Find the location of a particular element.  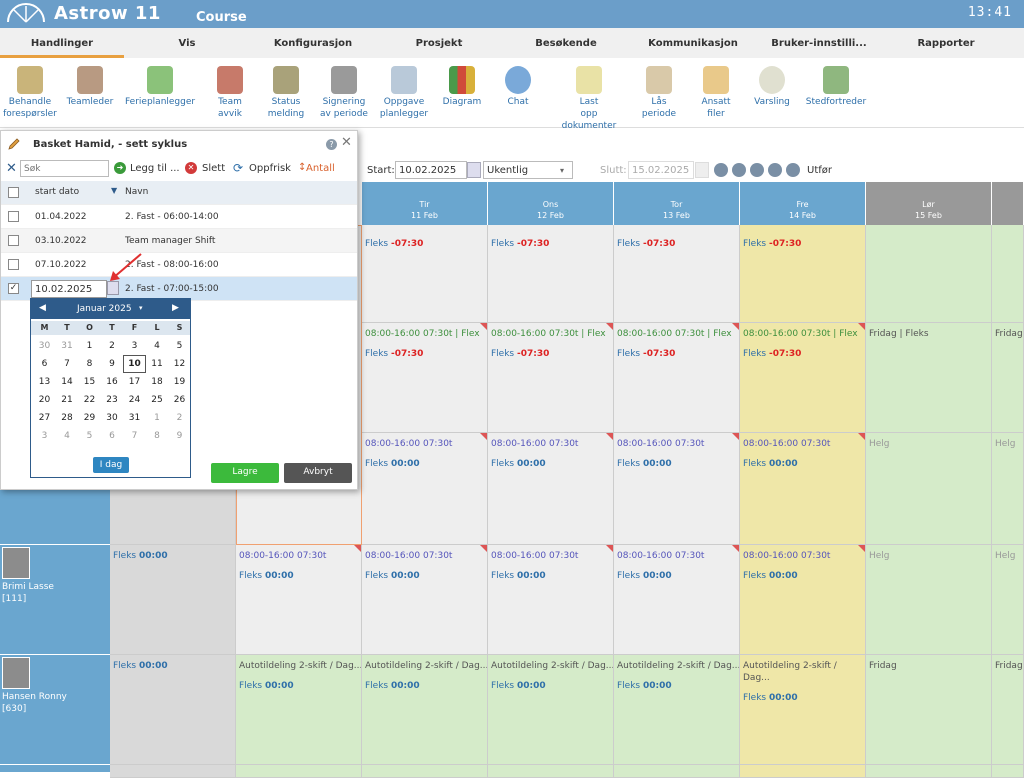

select-all-checkbox is located at coordinates (13, 192).